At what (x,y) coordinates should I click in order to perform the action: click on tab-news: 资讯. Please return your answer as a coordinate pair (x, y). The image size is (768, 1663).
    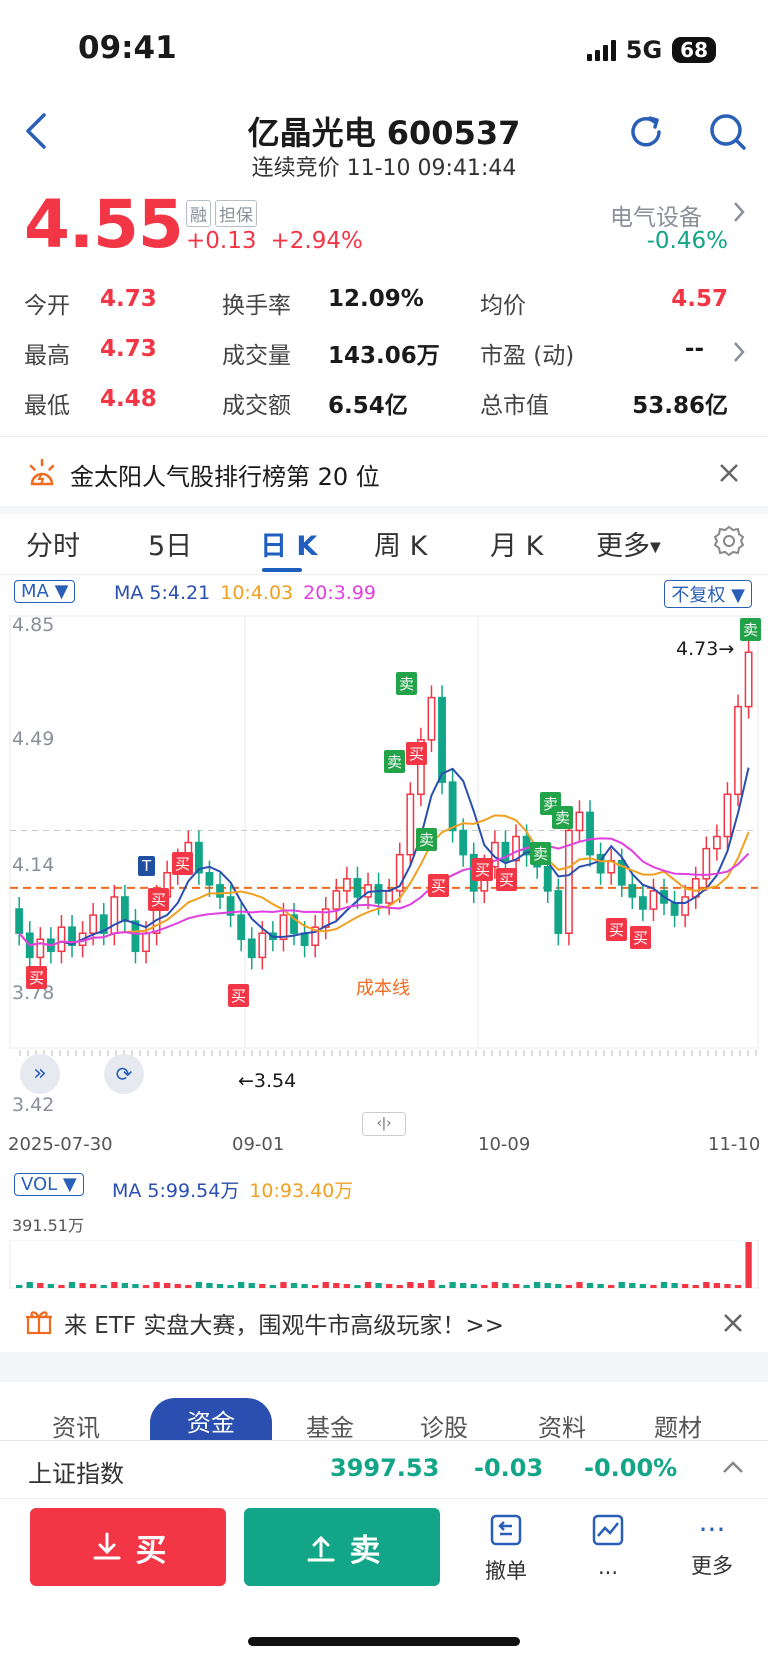
    Looking at the image, I should click on (76, 1425).